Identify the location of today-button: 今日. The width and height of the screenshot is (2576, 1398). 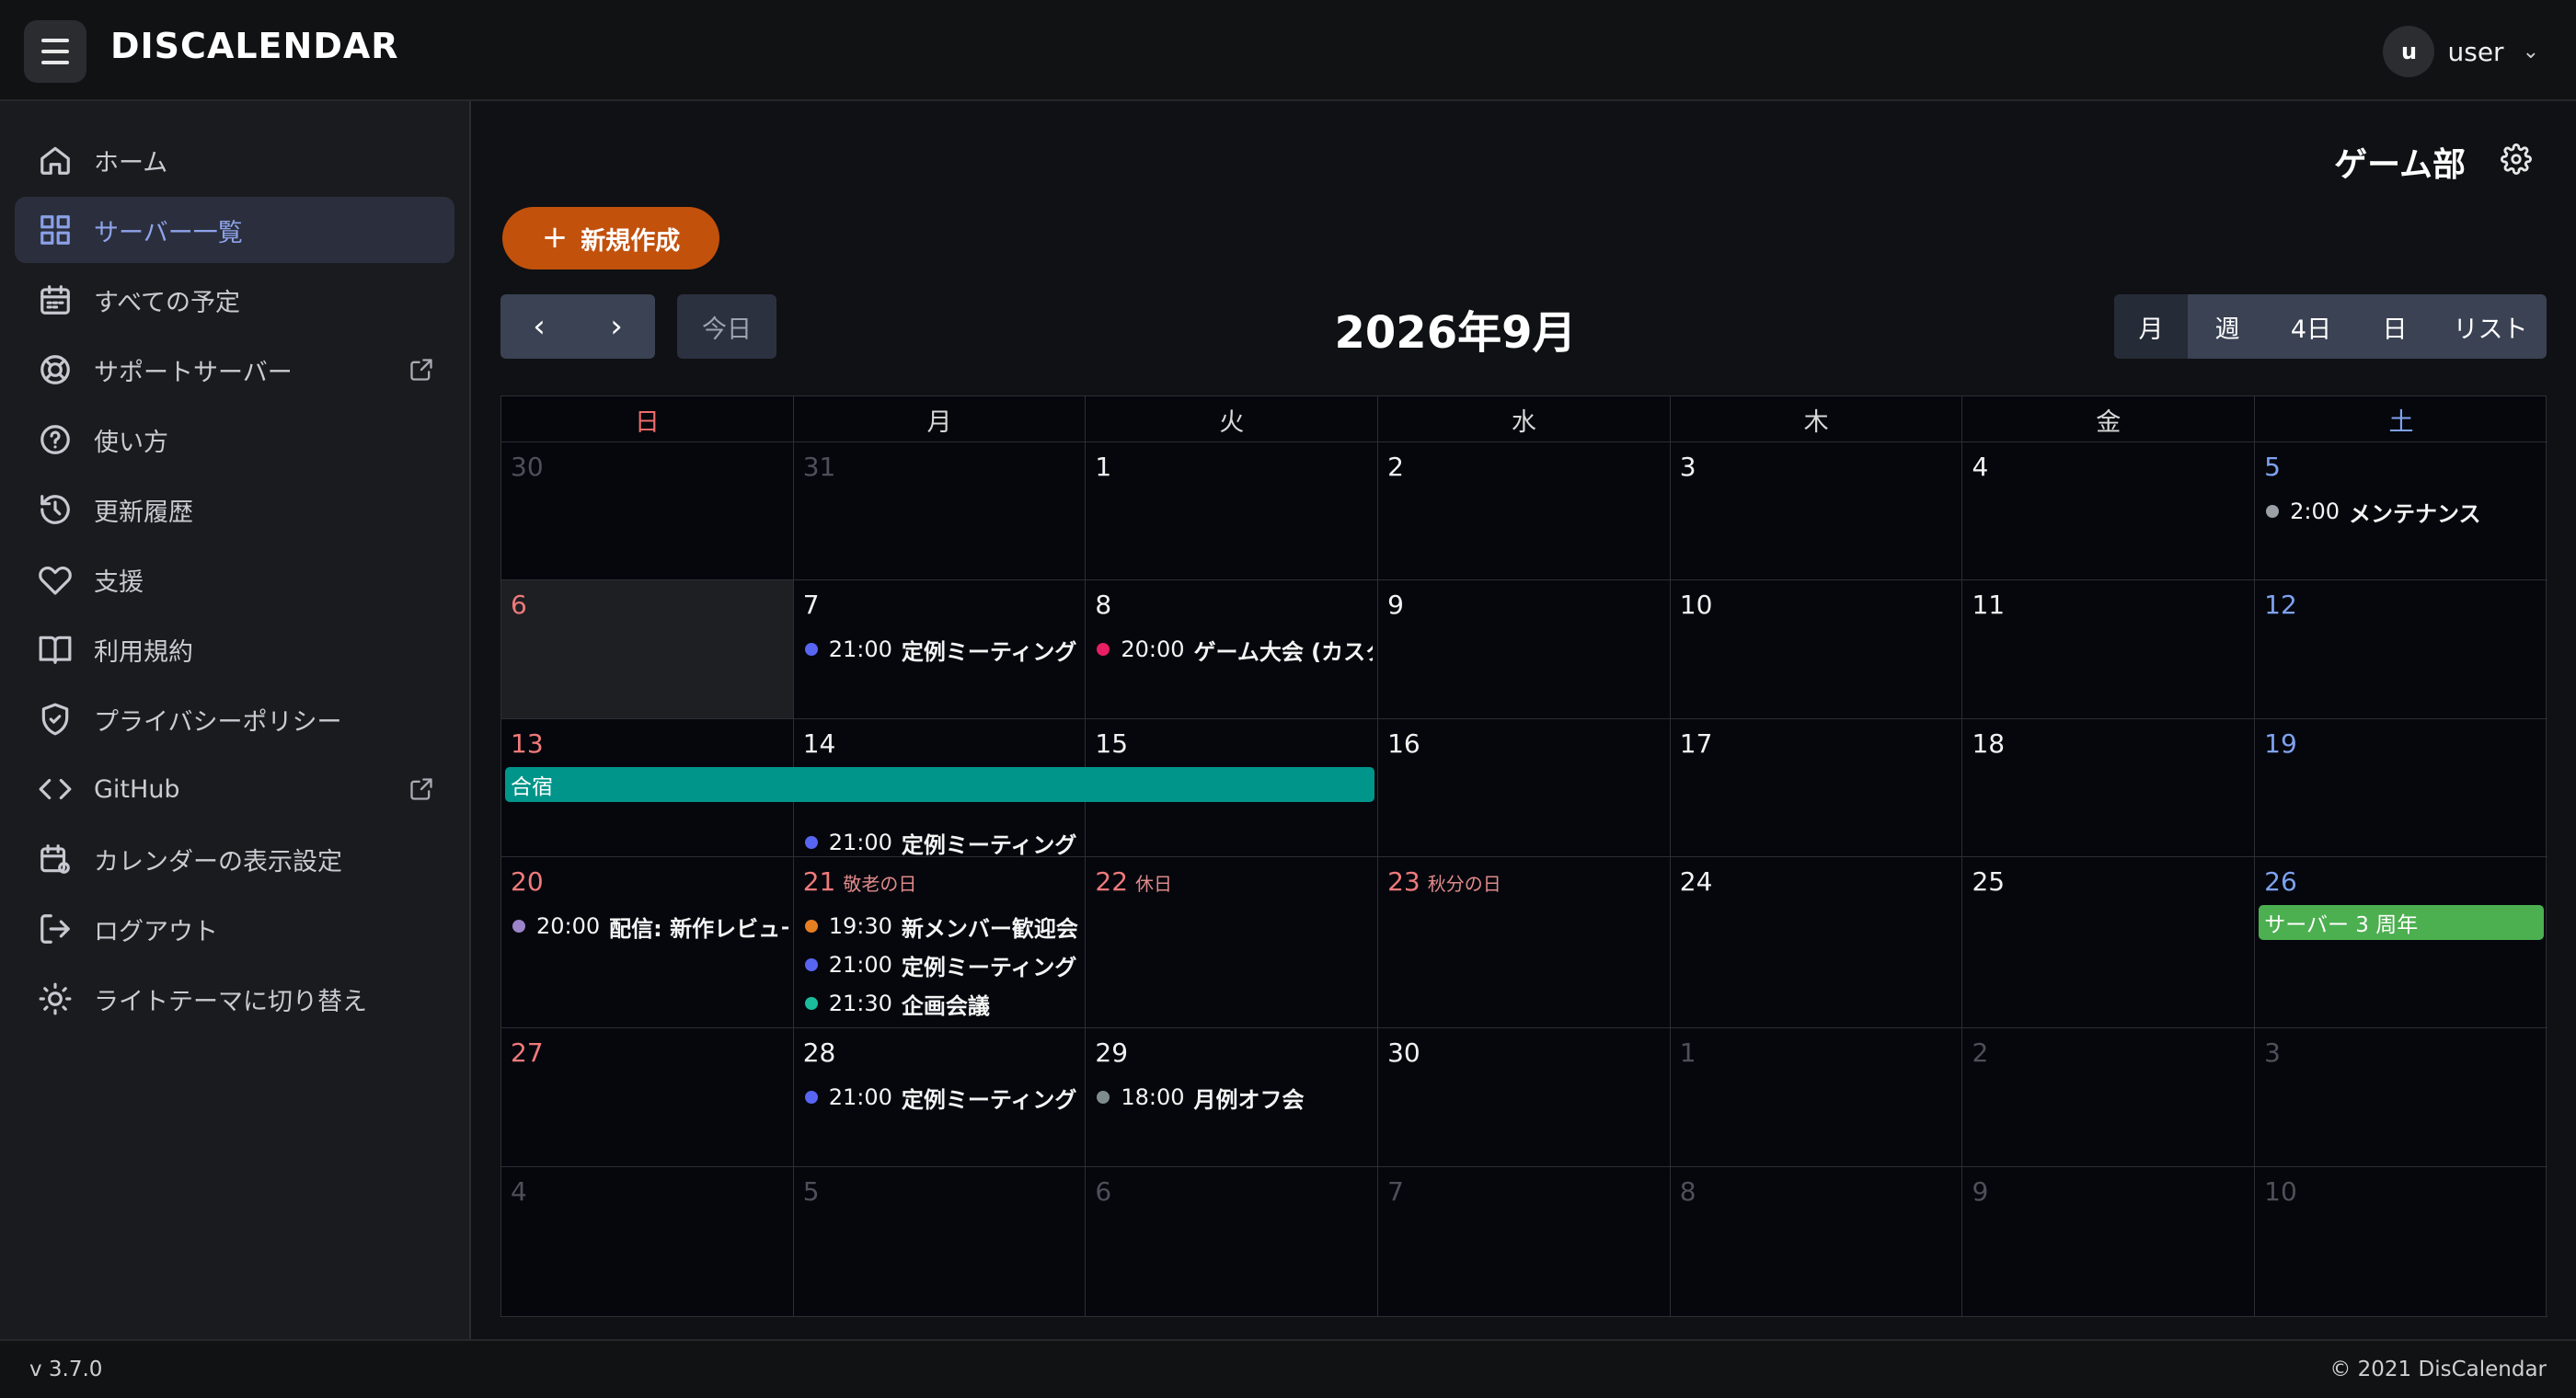
(726, 326).